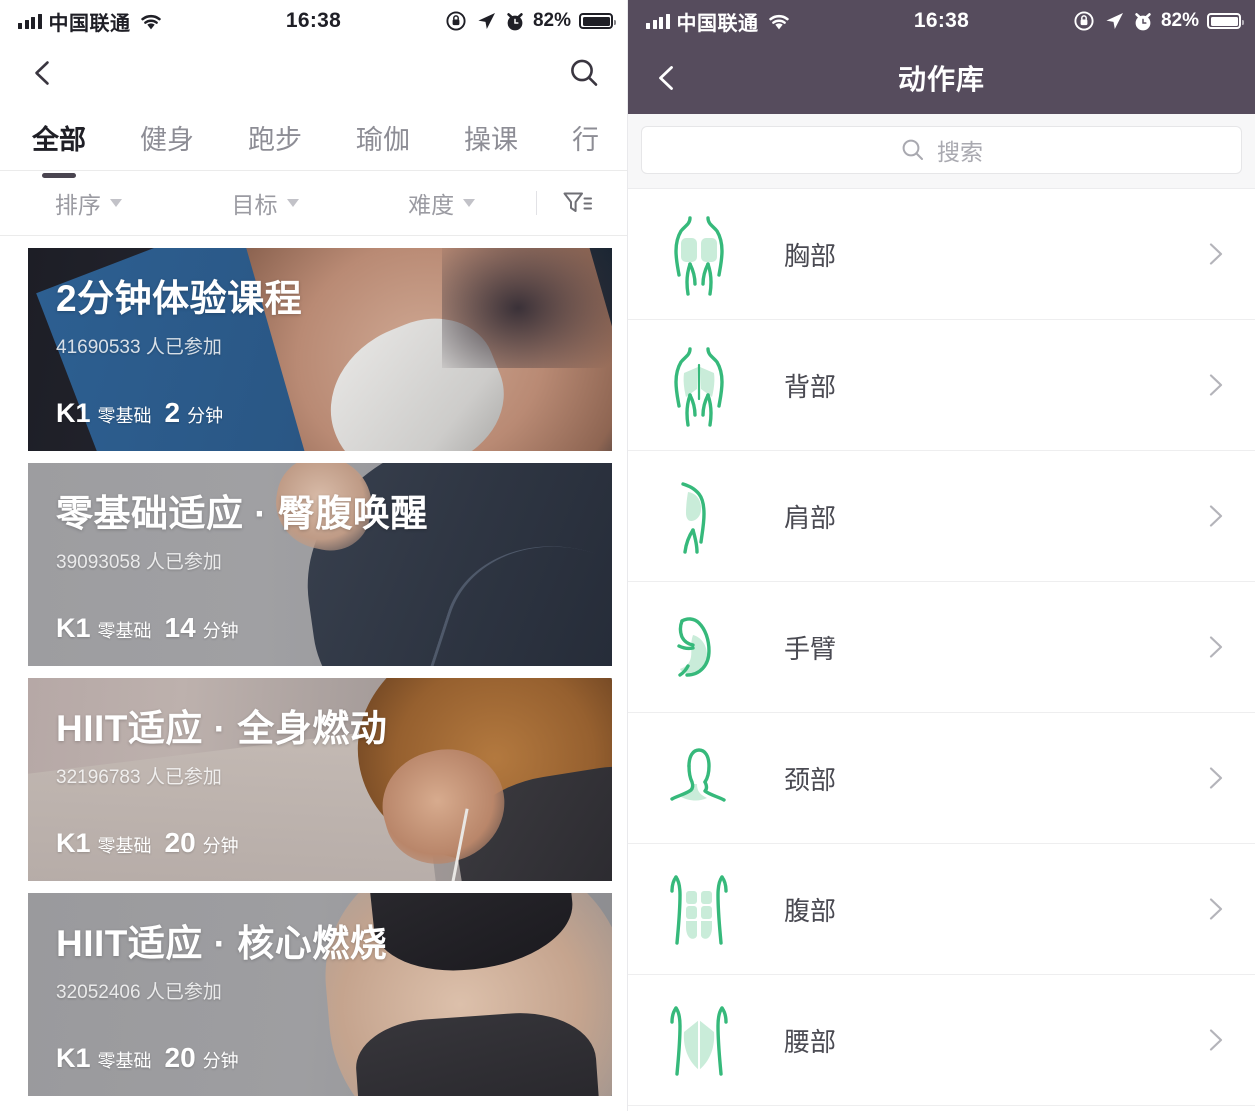 This screenshot has width=1255, height=1111. What do you see at coordinates (320, 564) in the screenshot?
I see `course-card: 零基础适应 · 臀腹唤醒 39093058 人已参加 K1 零基础 14 分钟` at bounding box center [320, 564].